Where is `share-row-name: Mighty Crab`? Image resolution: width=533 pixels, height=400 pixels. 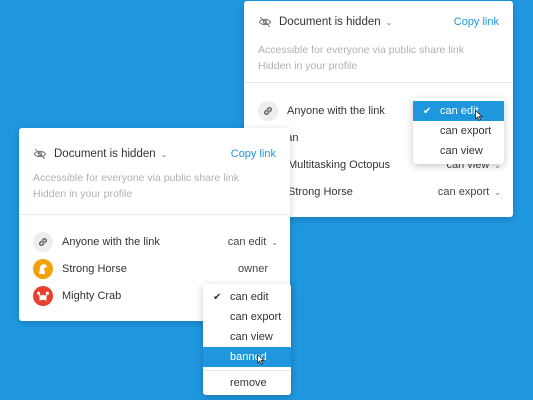 share-row-name: Mighty Crab is located at coordinates (92, 296).